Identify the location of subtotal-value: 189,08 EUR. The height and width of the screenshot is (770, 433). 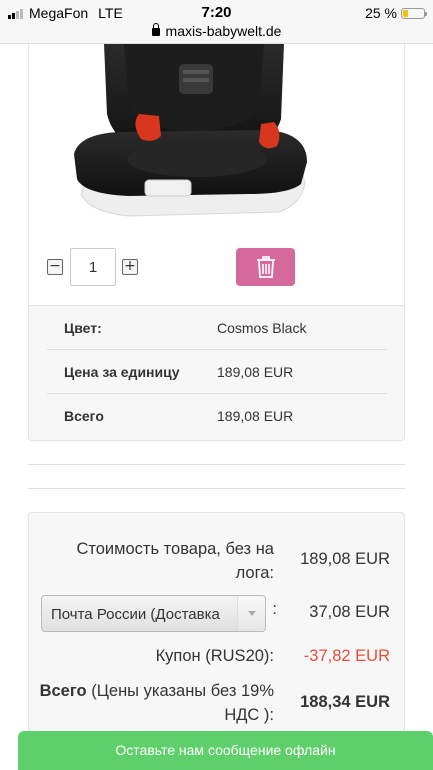
(345, 559).